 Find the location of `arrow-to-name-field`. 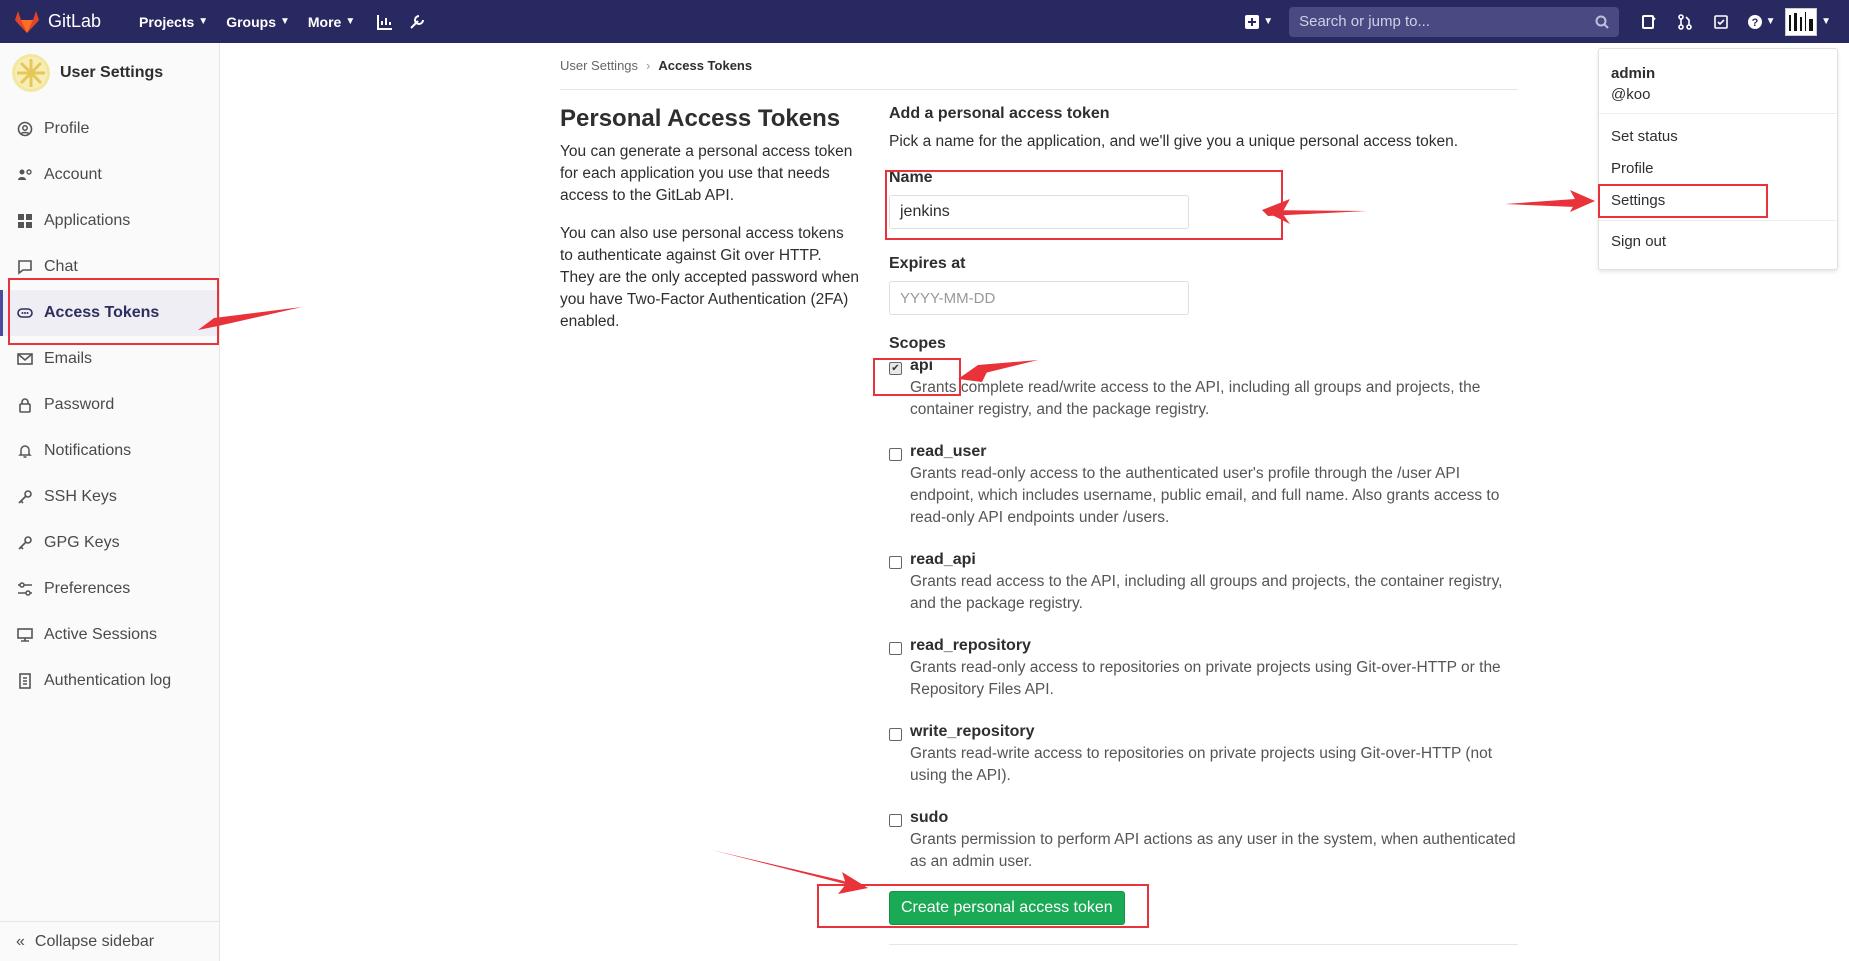

arrow-to-name-field is located at coordinates (1314, 211).